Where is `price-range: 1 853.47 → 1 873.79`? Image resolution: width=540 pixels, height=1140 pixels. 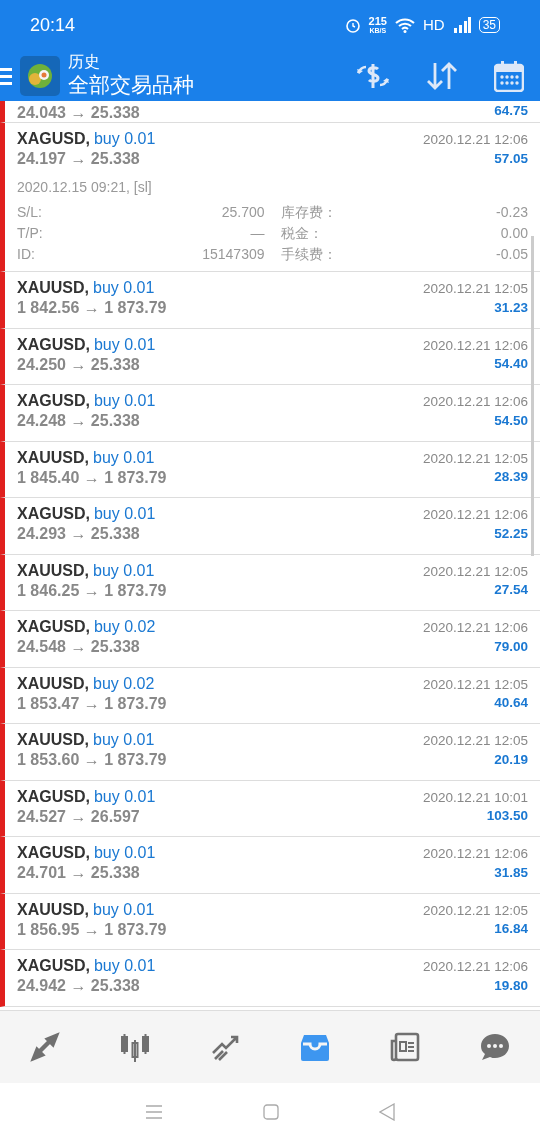
price-range: 1 853.47 → 1 873.79 is located at coordinates (92, 703).